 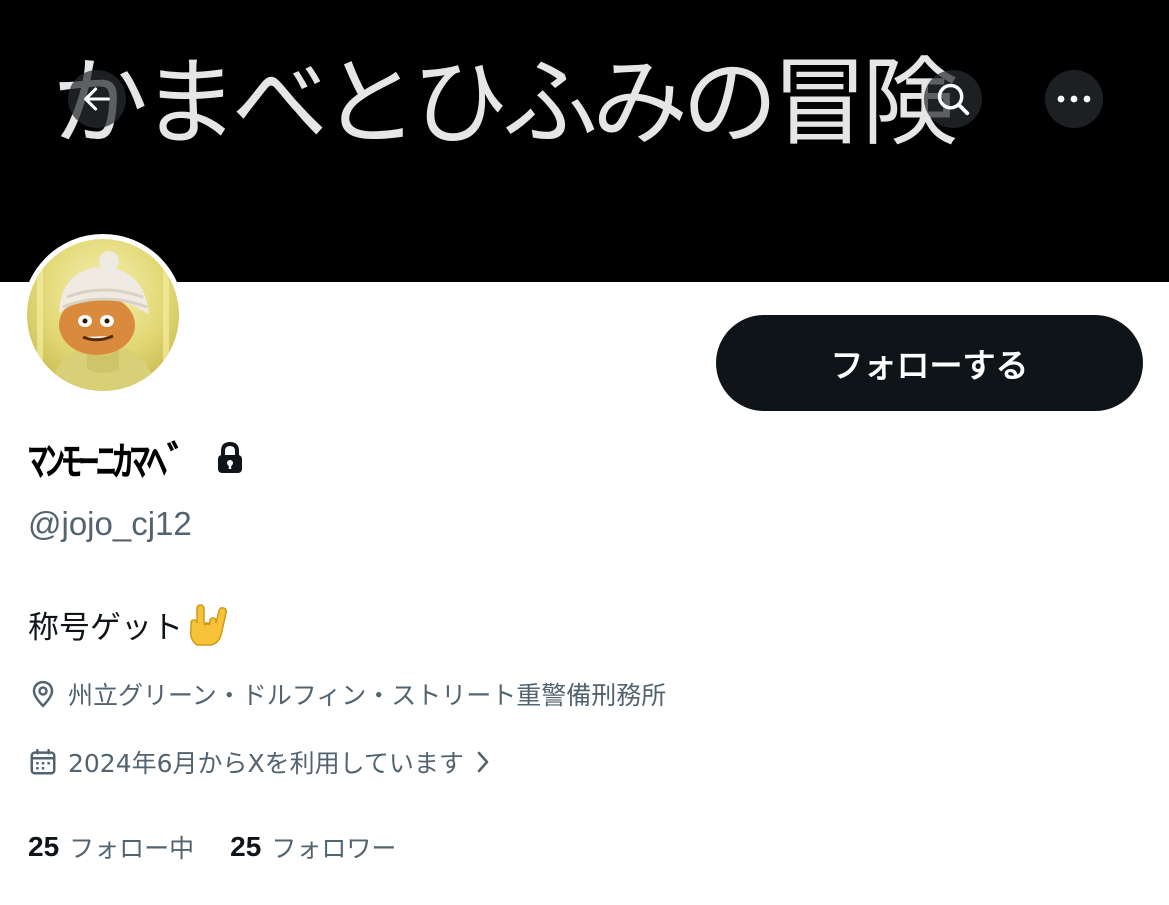 I want to click on location: 州立グリーン・ドルフィン・ストリート重警備刑務所, so click(x=347, y=694).